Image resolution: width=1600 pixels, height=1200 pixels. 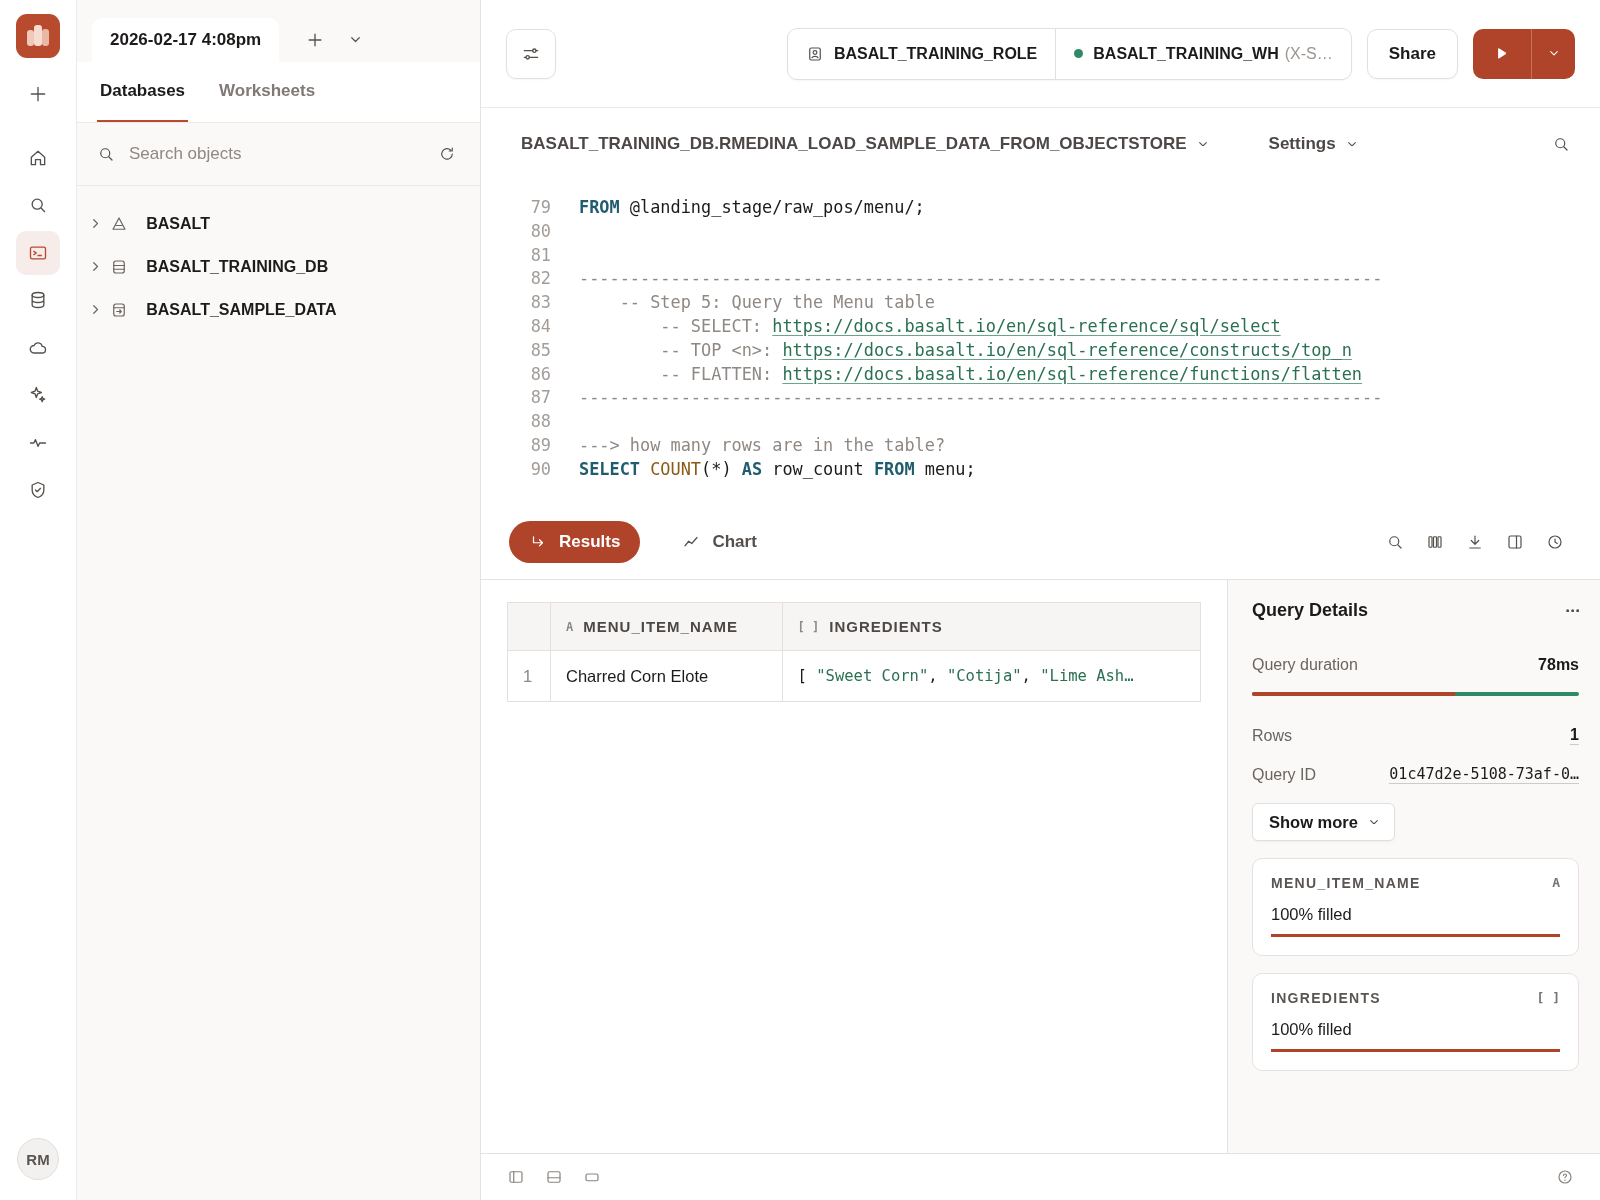 I want to click on line-number: 80, so click(x=540, y=231).